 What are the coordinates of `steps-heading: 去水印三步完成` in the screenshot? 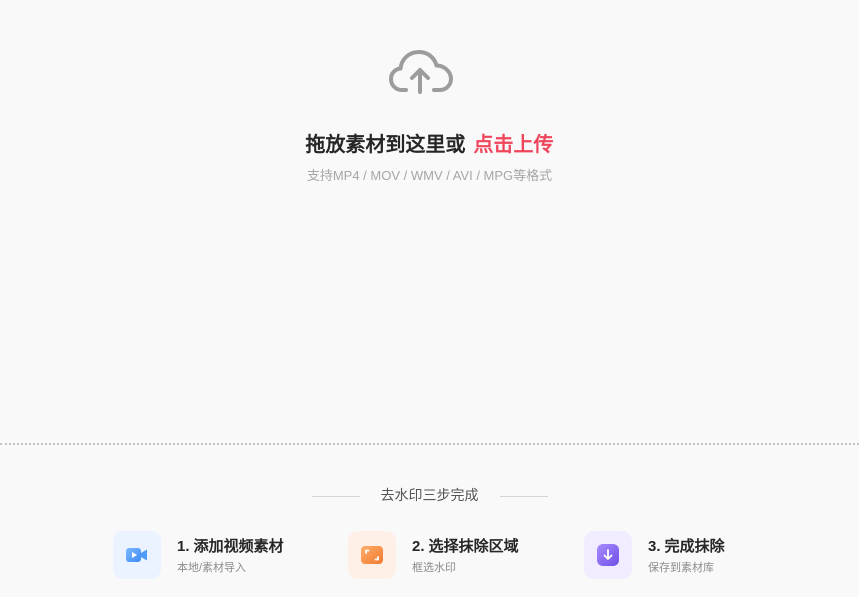 It's located at (429, 495).